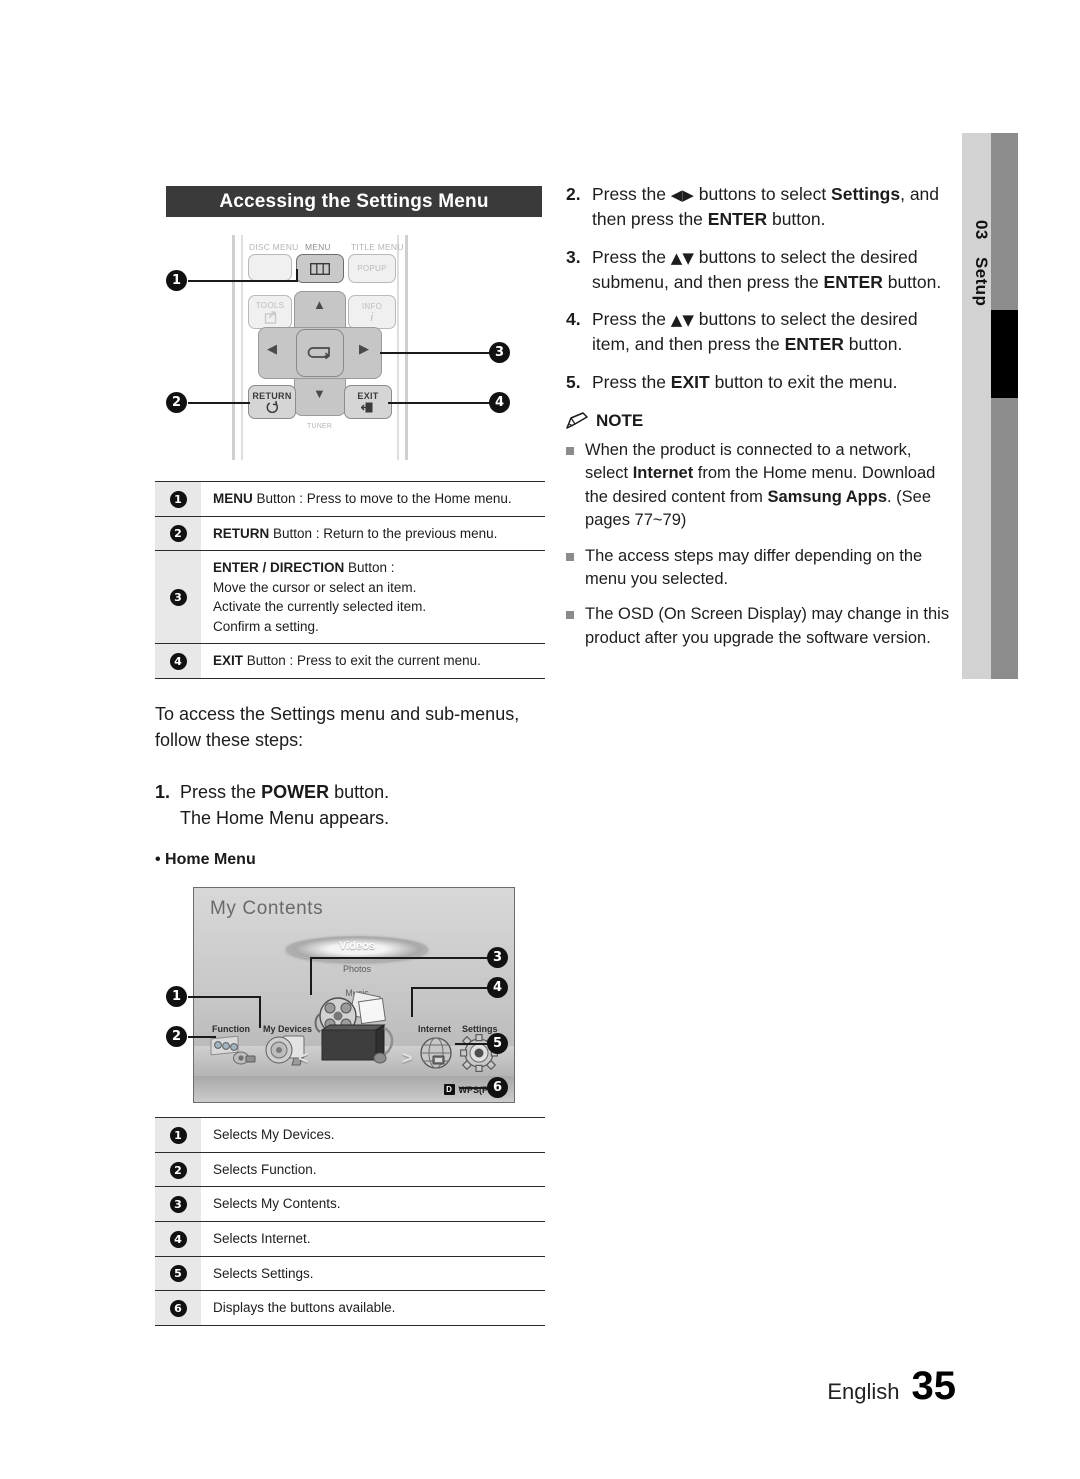 The image size is (1080, 1479). What do you see at coordinates (359, 792) in the screenshot?
I see `step-1-post: button.` at bounding box center [359, 792].